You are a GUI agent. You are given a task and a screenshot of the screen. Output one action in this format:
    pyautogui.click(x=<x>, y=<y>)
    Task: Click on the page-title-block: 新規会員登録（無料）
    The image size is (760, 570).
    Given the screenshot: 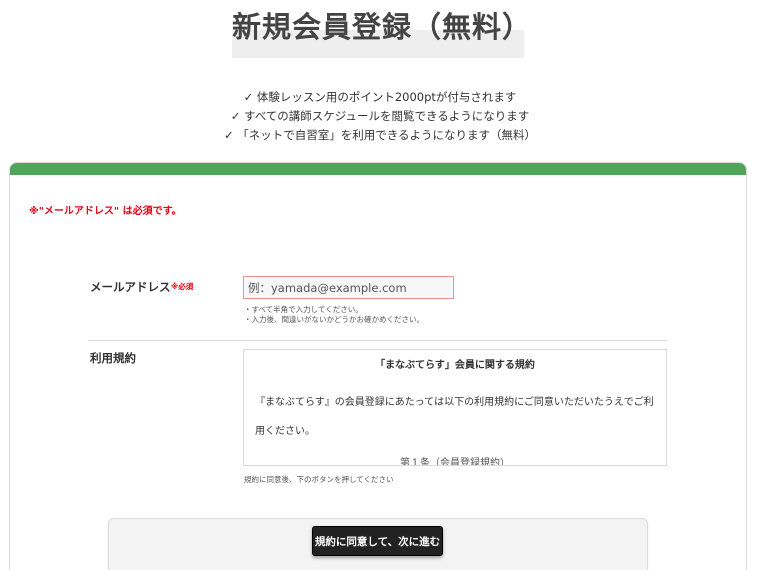 What is the action you would take?
    pyautogui.click(x=382, y=33)
    